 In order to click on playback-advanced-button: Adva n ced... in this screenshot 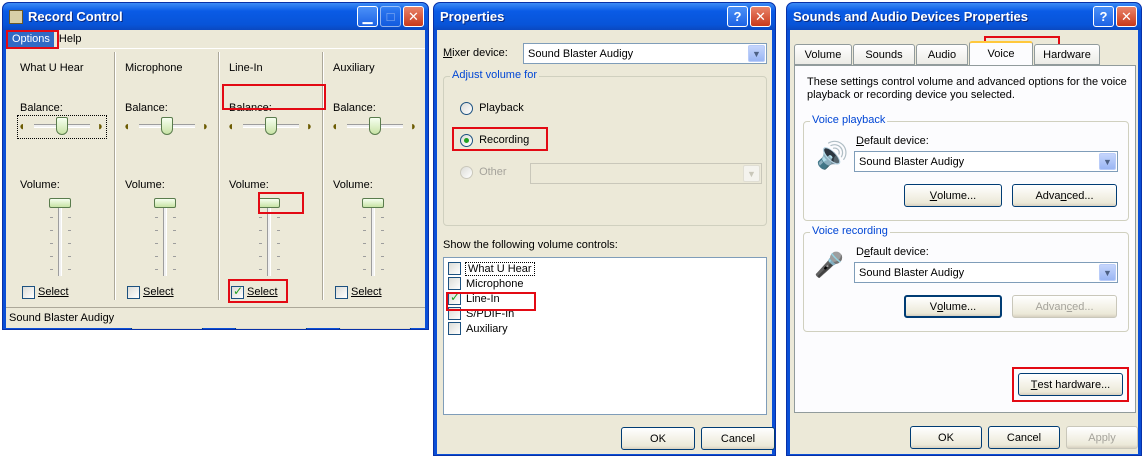, I will do `click(1064, 195)`.